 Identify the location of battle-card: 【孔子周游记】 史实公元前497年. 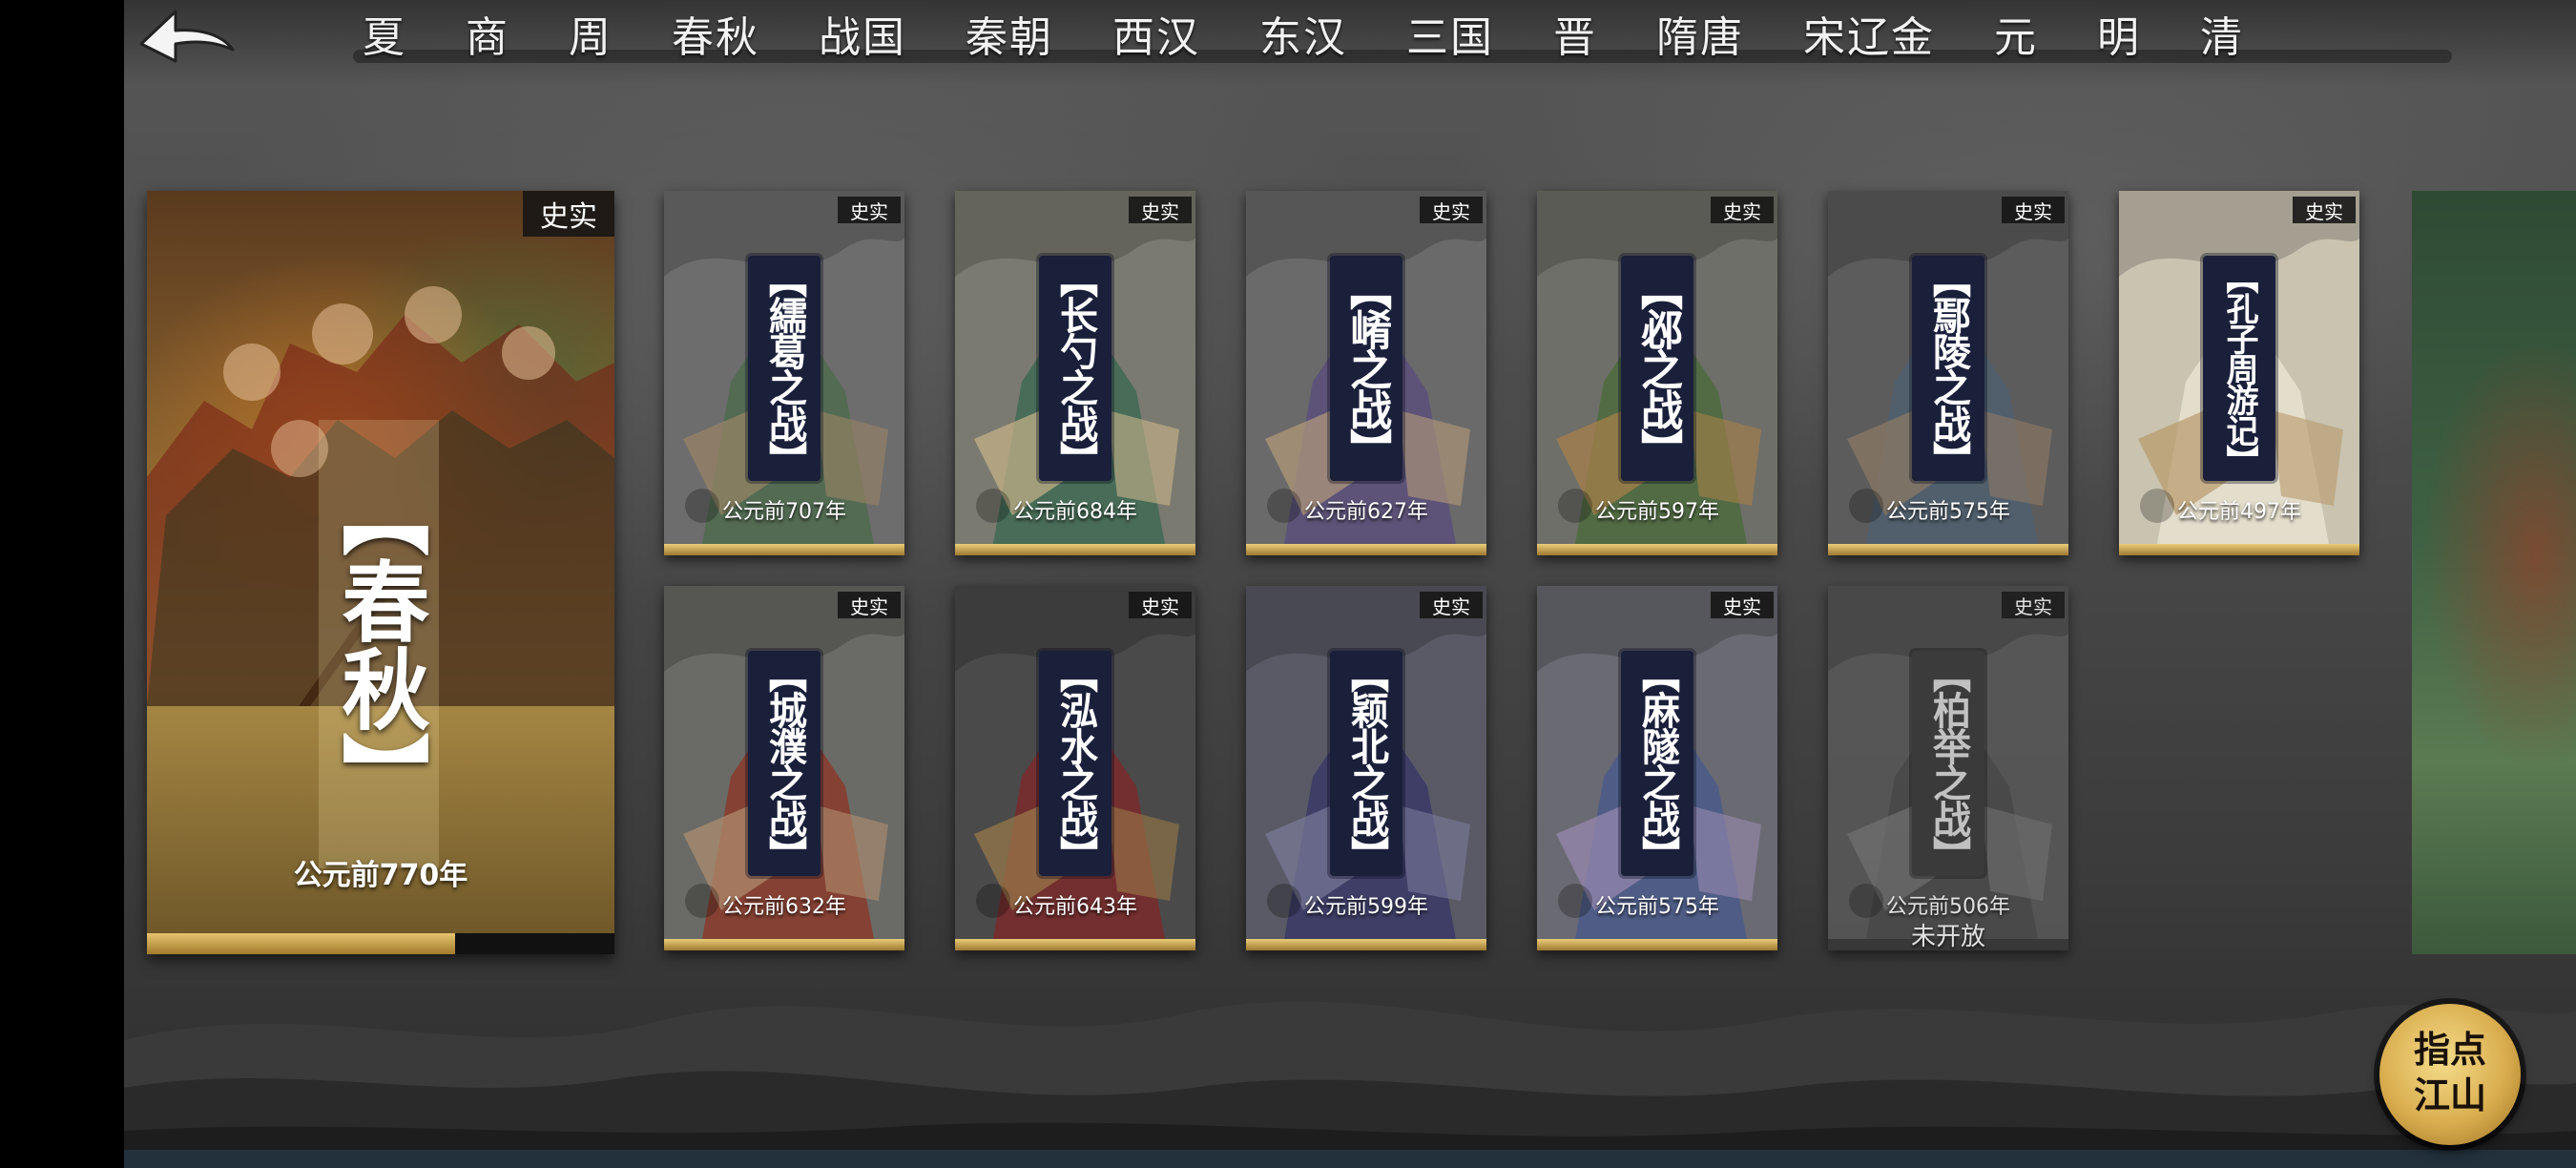
(2239, 373).